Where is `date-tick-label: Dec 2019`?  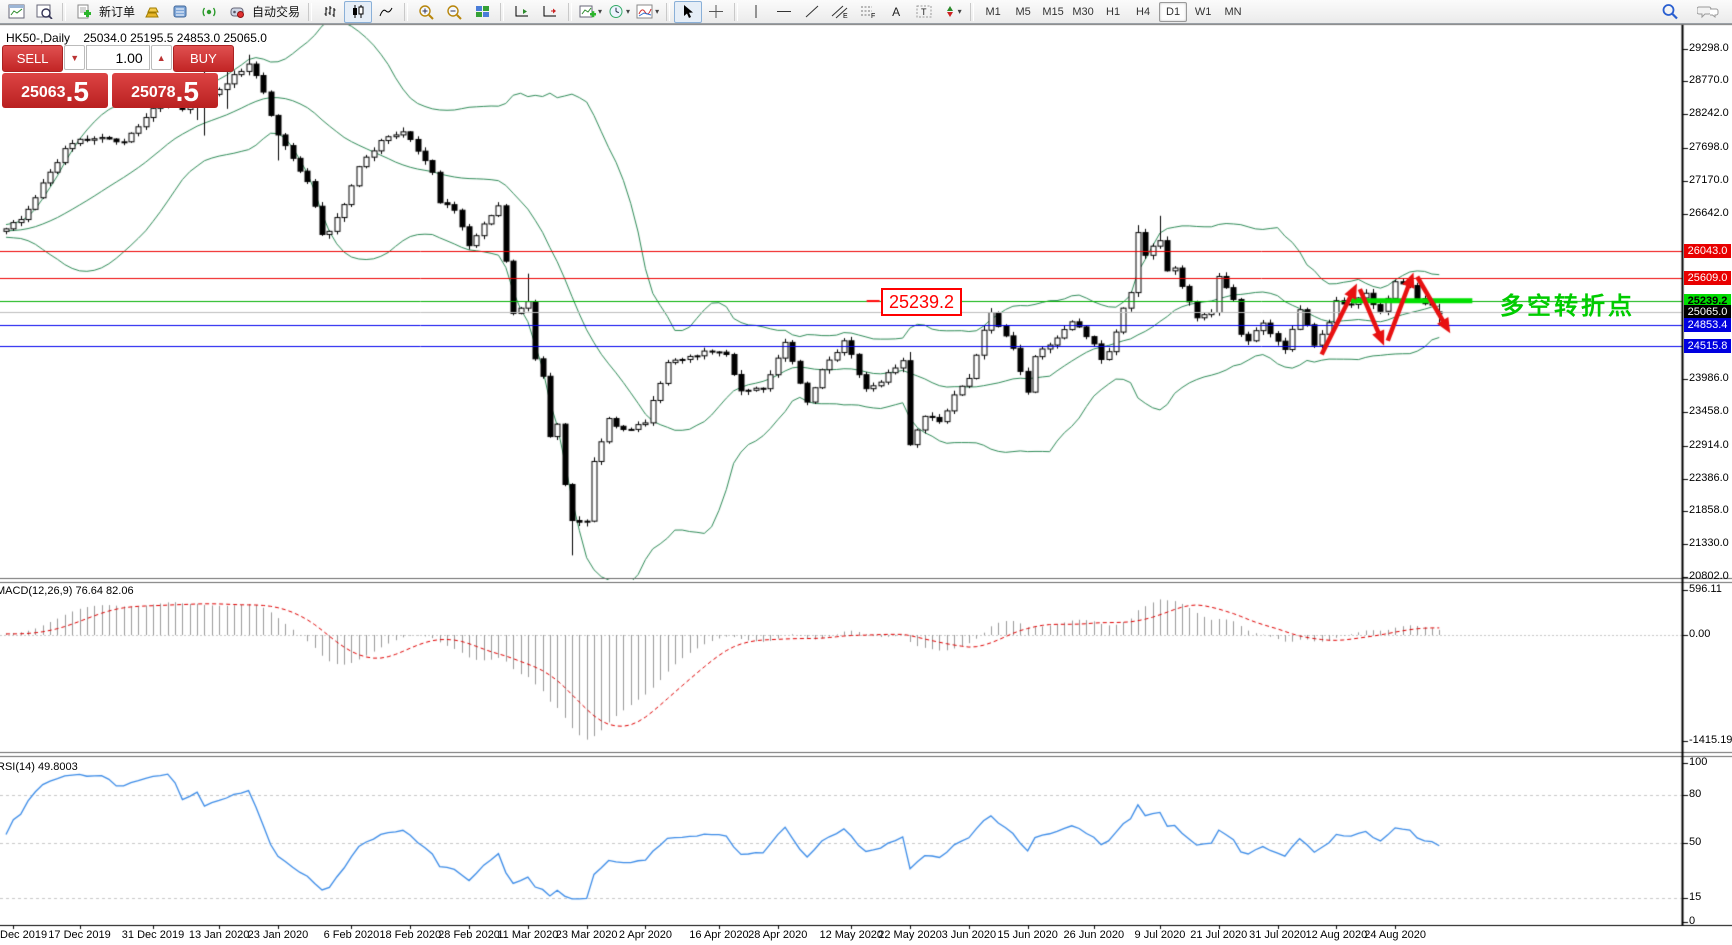
date-tick-label: Dec 2019 is located at coordinates (24, 935).